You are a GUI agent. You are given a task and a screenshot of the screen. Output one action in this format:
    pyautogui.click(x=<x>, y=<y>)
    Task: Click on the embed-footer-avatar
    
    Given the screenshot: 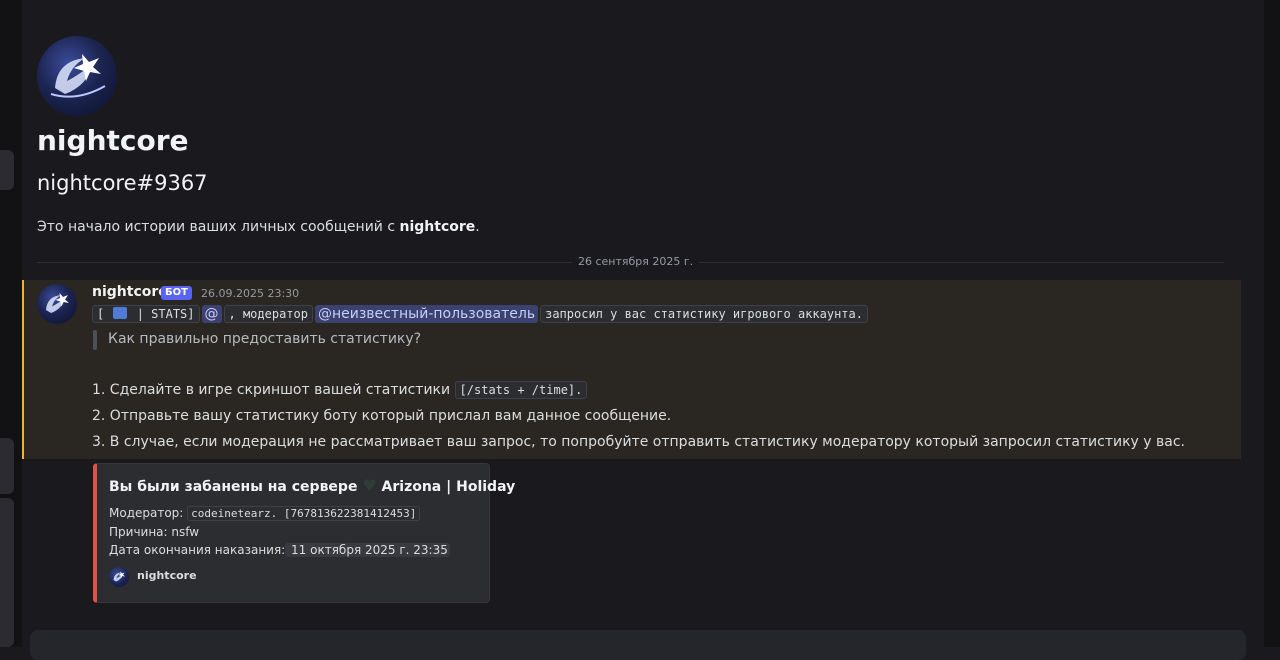 What is the action you would take?
    pyautogui.click(x=119, y=577)
    